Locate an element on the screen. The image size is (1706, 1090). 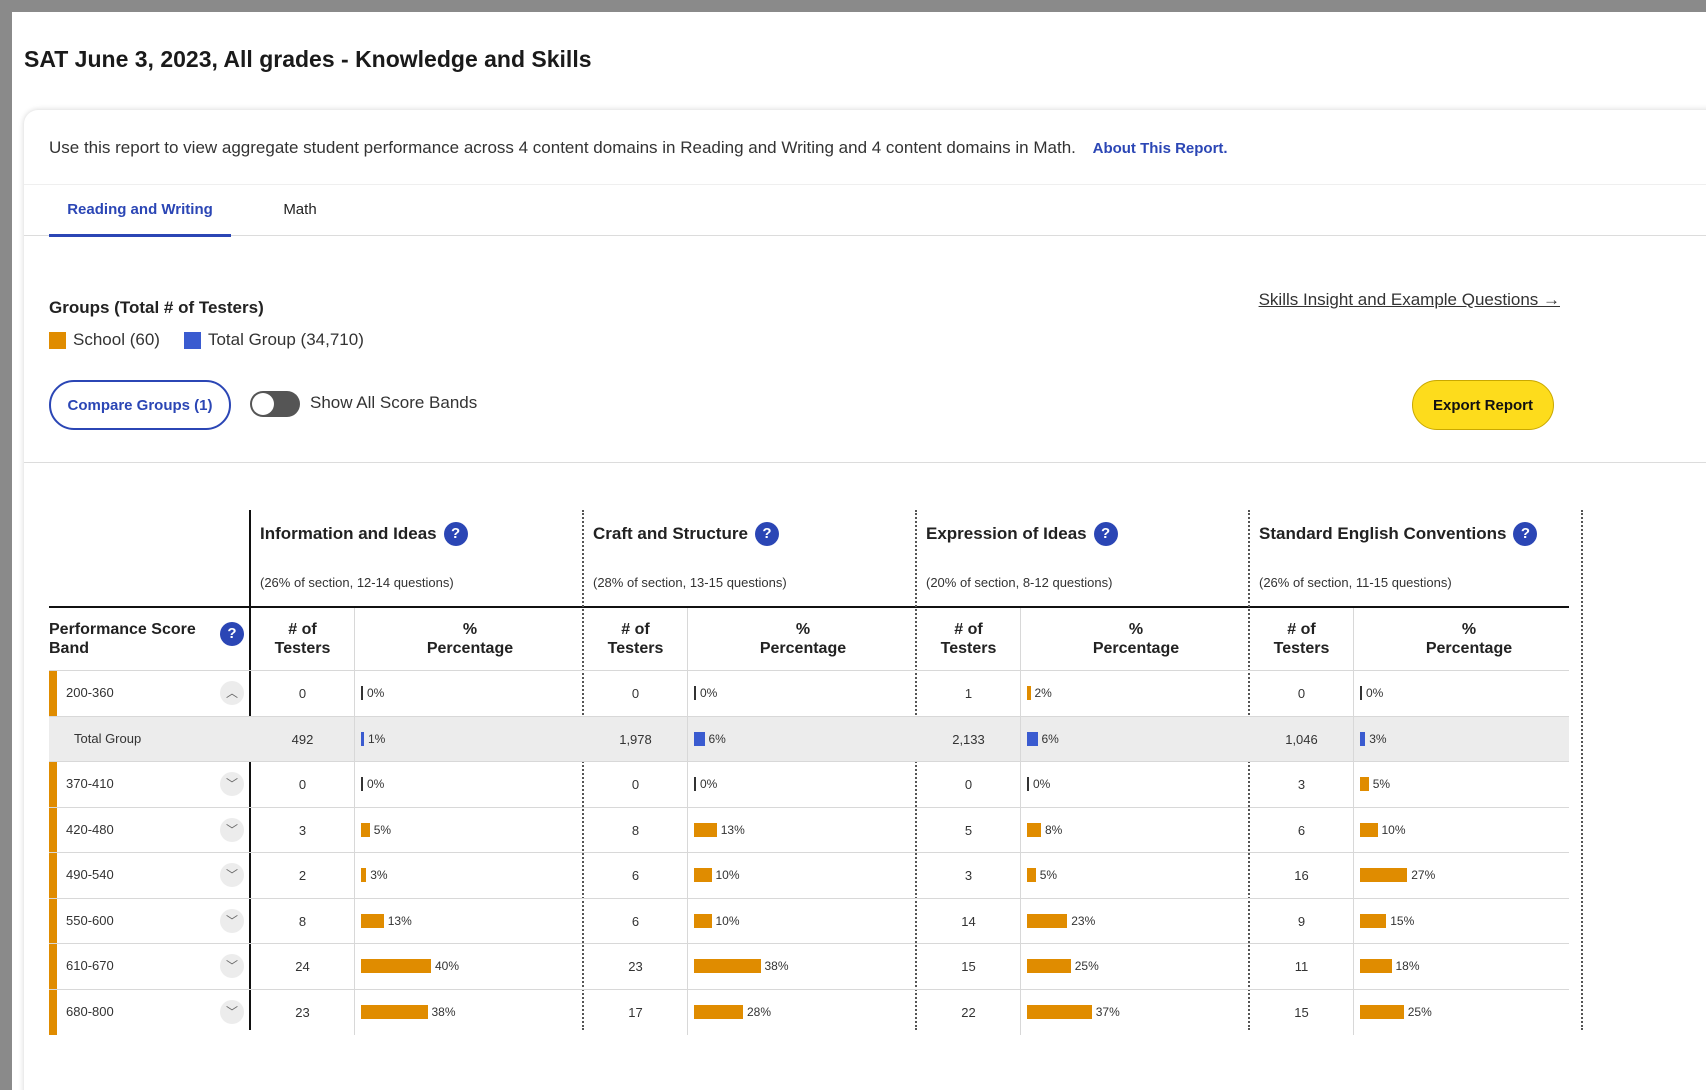
band-label: 610-670 is located at coordinates (90, 965).